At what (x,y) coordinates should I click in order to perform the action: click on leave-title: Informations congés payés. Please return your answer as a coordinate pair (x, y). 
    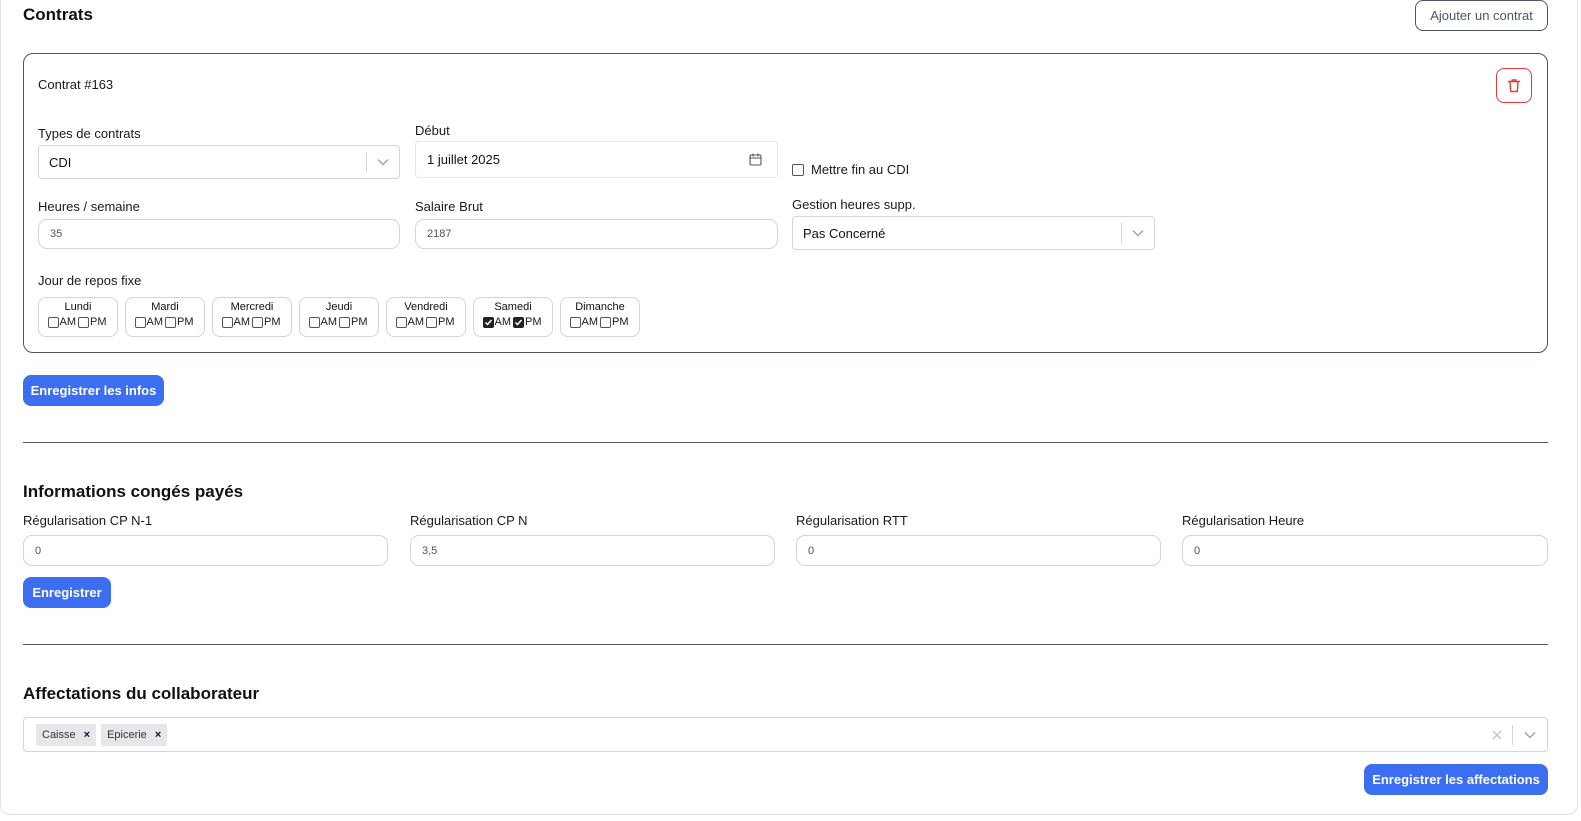
    Looking at the image, I should click on (133, 491).